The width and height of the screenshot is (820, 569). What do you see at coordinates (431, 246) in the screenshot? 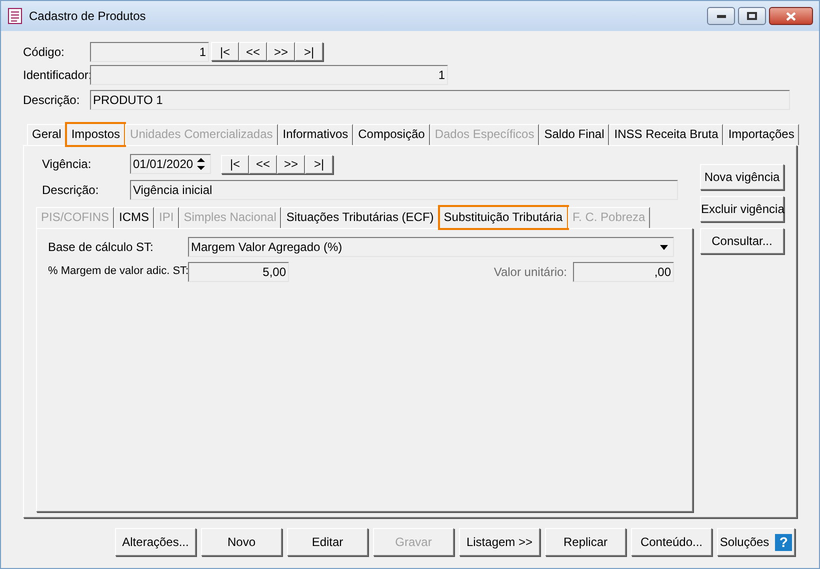
I see `base-calculo-dropdown: Margem Valor Agregado (%)` at bounding box center [431, 246].